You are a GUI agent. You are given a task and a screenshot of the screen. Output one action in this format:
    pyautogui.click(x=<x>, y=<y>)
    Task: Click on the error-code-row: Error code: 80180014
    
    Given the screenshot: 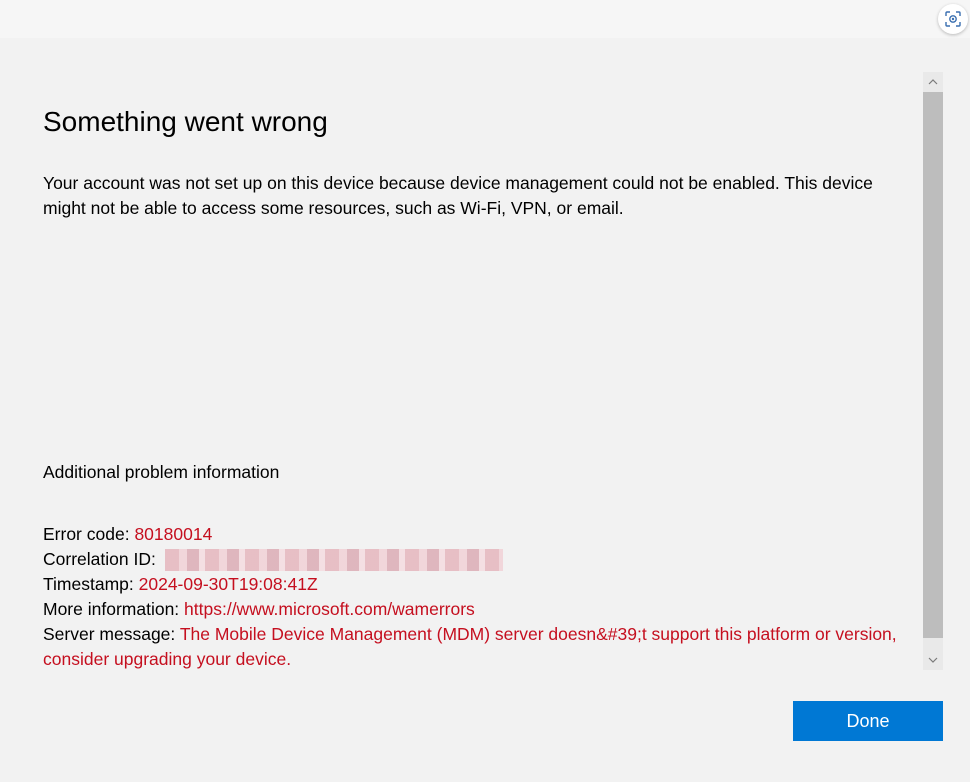 What is the action you would take?
    pyautogui.click(x=473, y=534)
    